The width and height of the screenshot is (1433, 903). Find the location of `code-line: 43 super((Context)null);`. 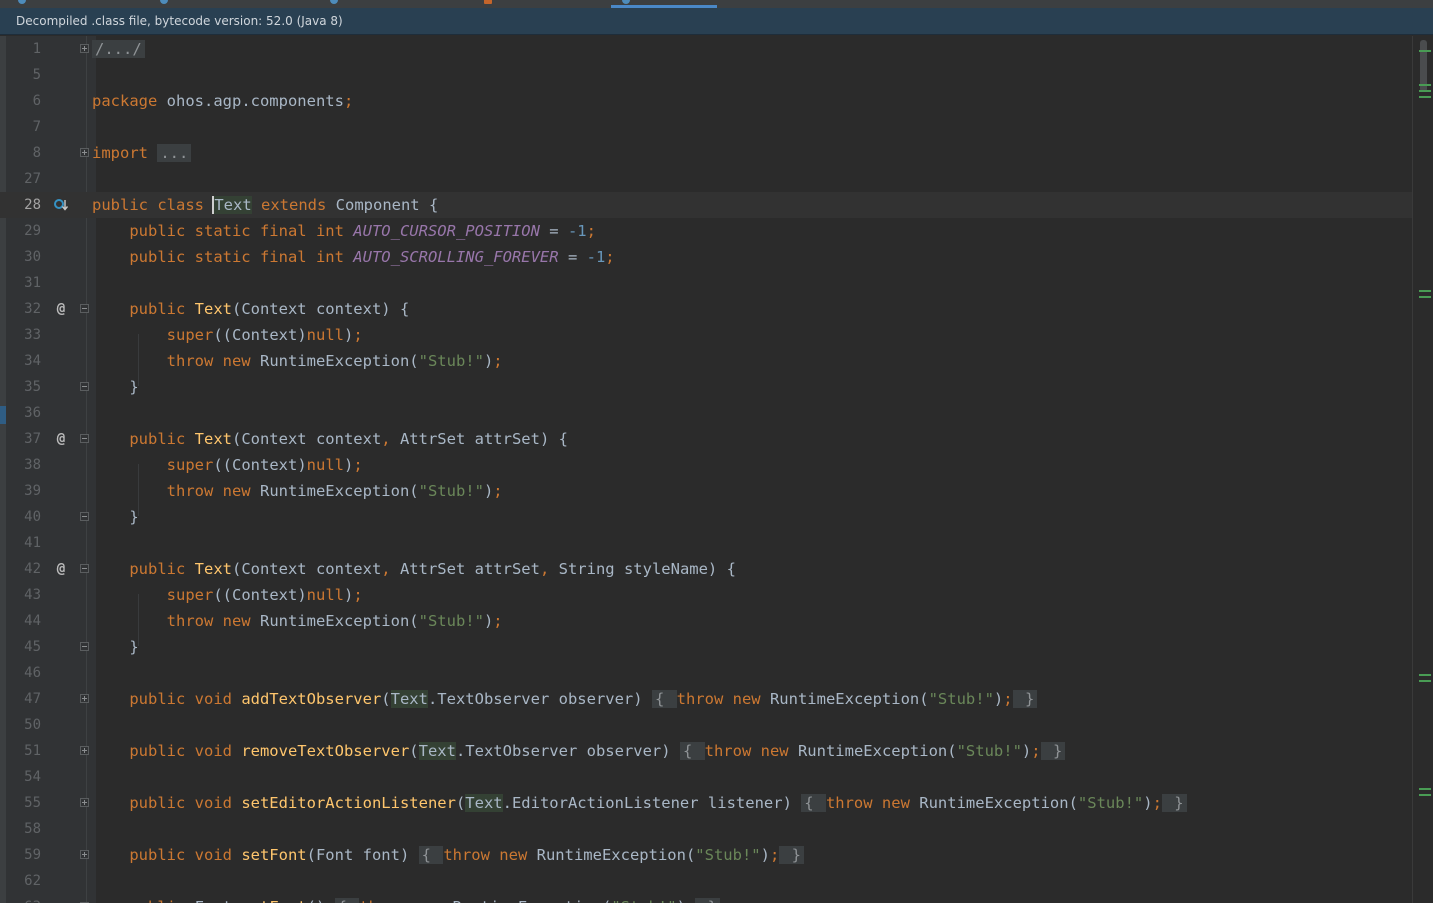

code-line: 43 super((Context)null); is located at coordinates (706, 595).